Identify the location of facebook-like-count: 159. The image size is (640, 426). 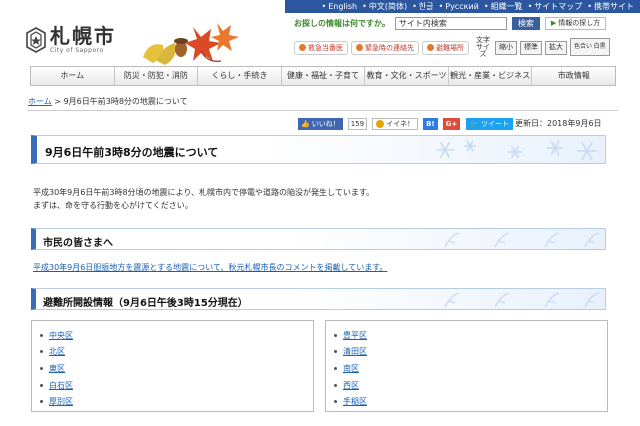
(357, 124).